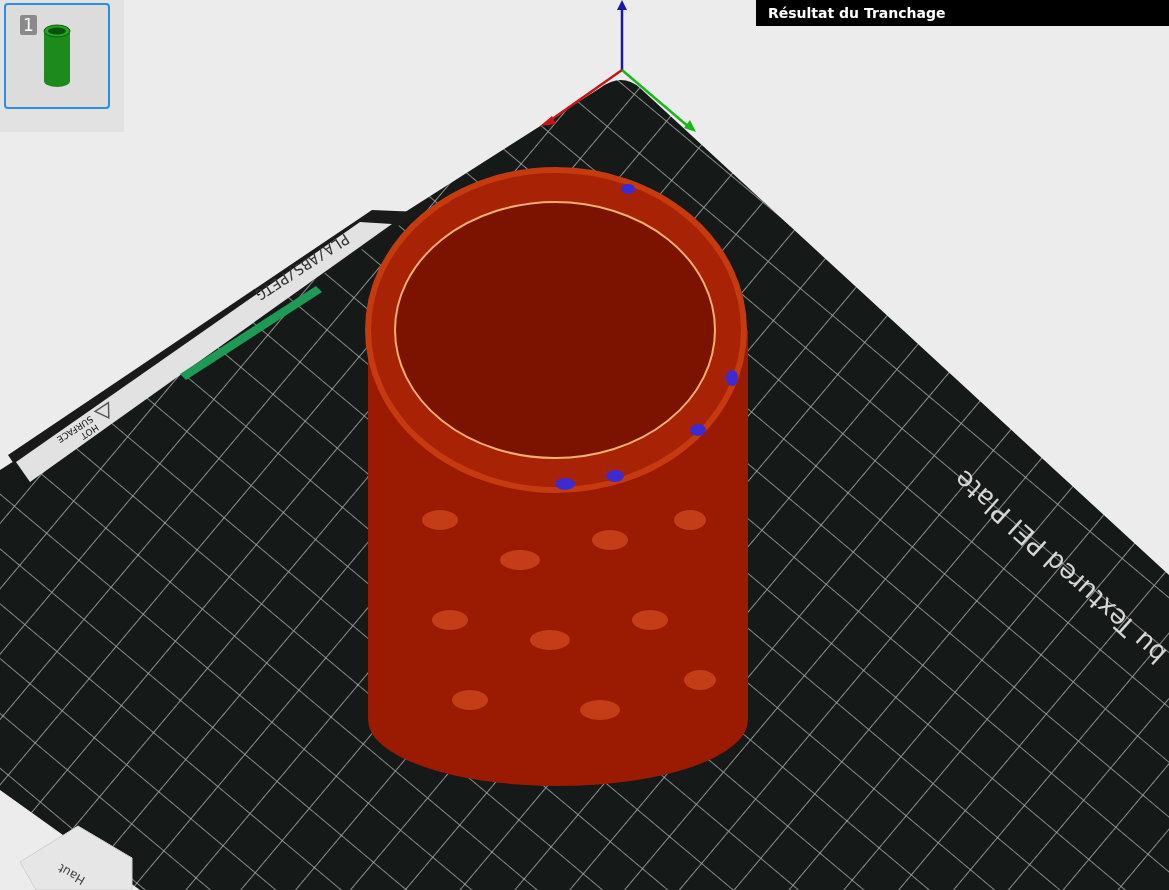 The height and width of the screenshot is (890, 1169). I want to click on plate-number: 1, so click(28, 25).